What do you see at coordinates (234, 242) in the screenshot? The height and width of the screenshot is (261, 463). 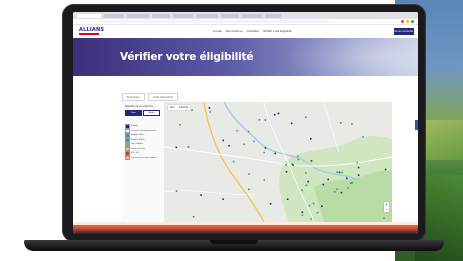 I see `laptop-notch` at bounding box center [234, 242].